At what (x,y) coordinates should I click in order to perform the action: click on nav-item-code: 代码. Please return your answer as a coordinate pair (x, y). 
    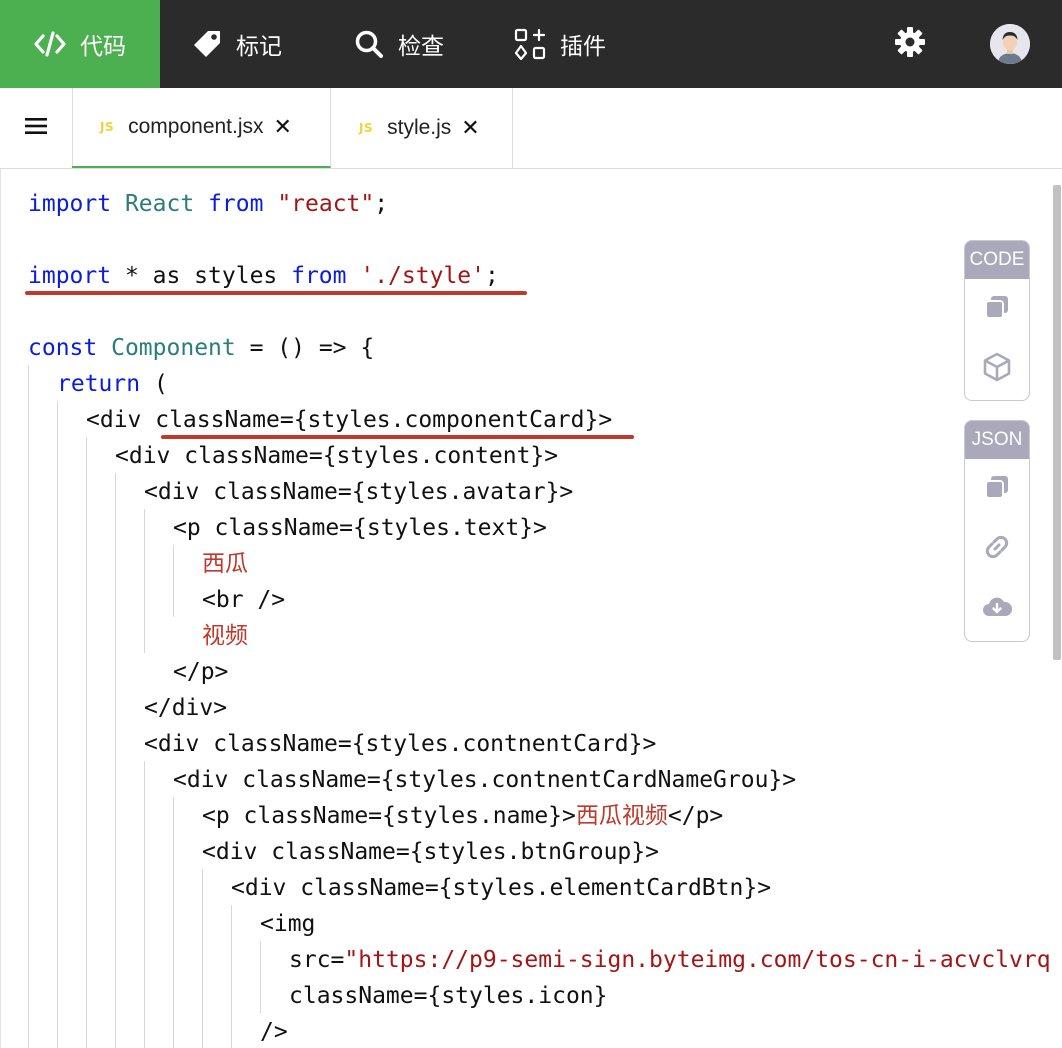
    Looking at the image, I should click on (80, 44).